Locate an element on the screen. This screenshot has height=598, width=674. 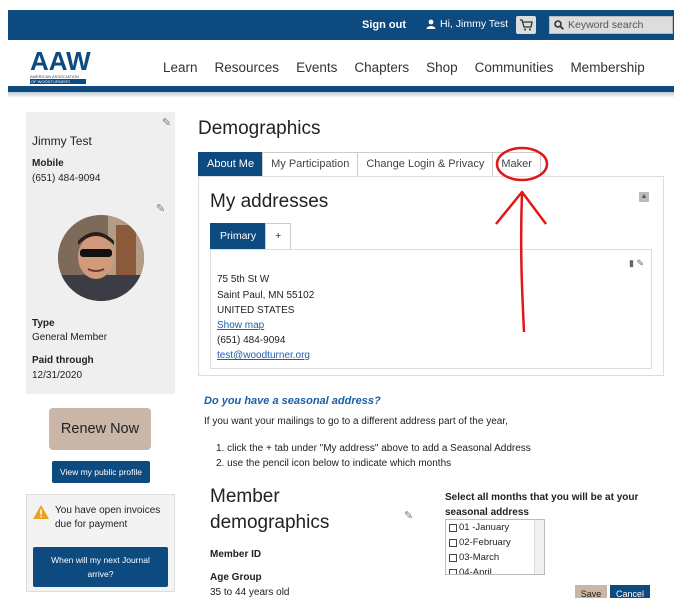
next-journal-line-2: arrive? is located at coordinates (100, 574).